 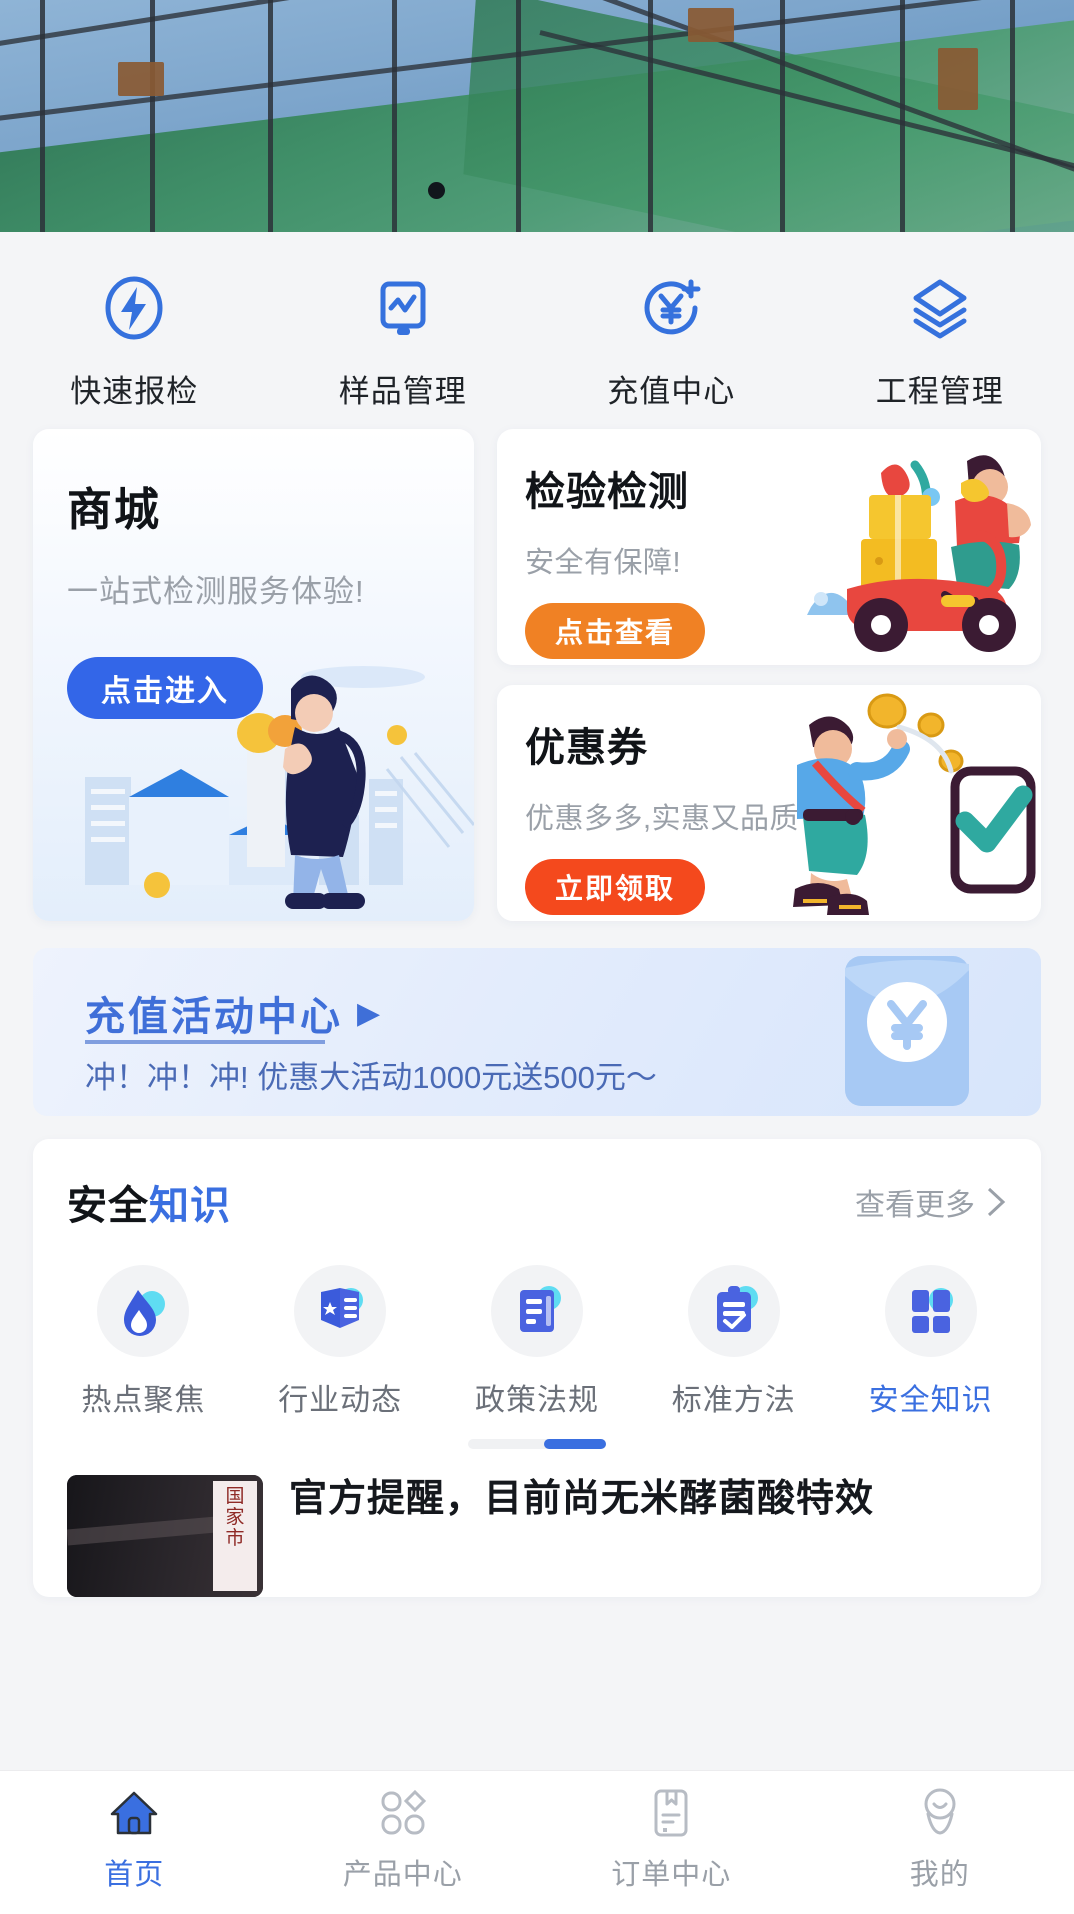 I want to click on inspection-subtitle: 安全有保障!, so click(x=603, y=563).